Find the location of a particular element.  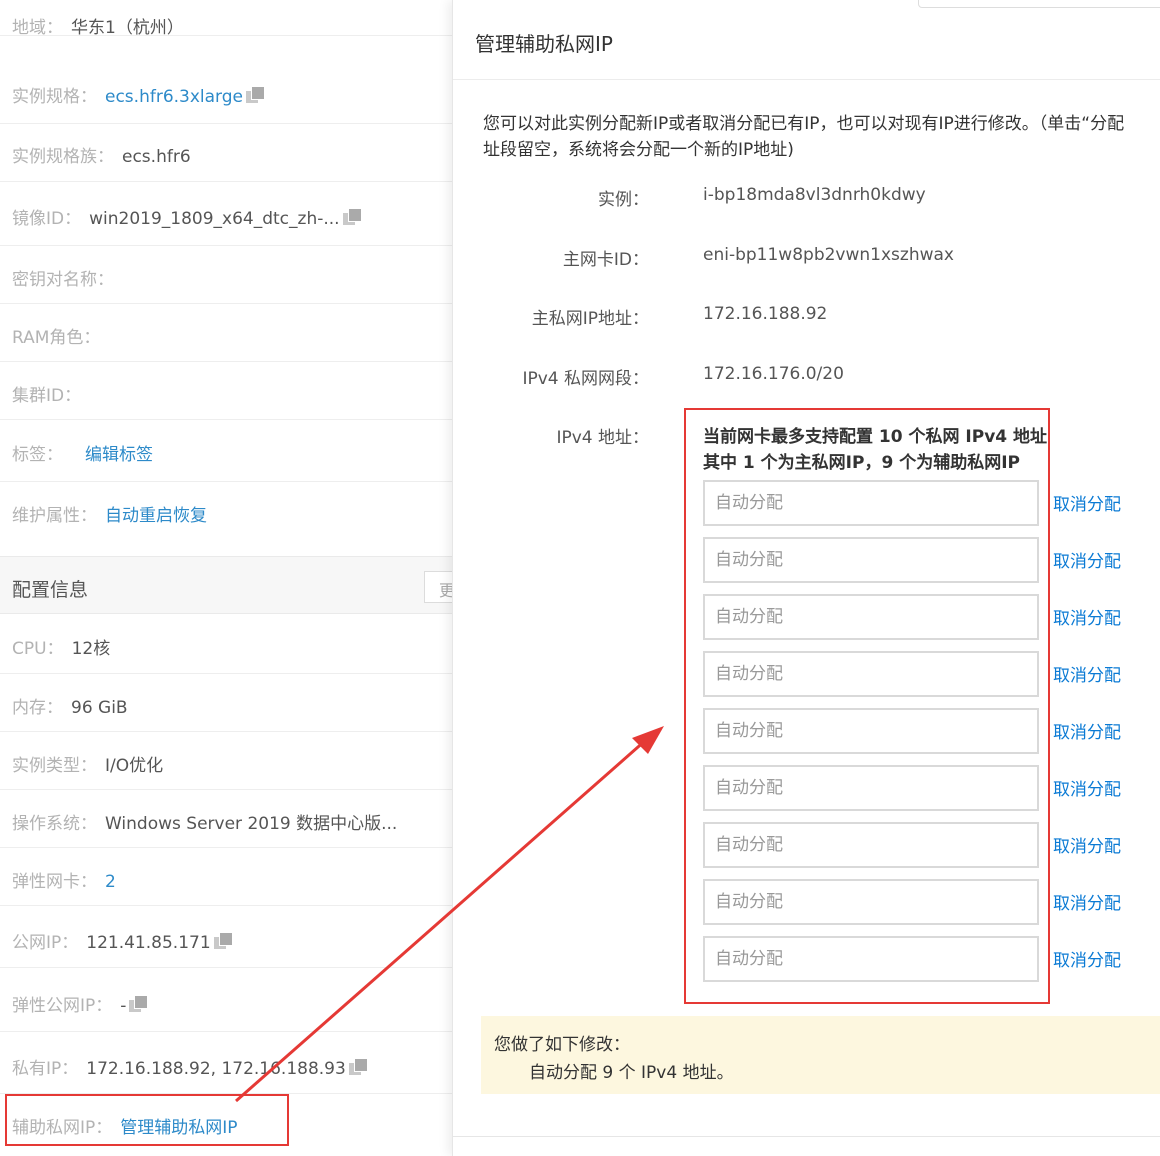

public-ip-row: 公网IP： 121.41.85.171 is located at coordinates (226, 937).